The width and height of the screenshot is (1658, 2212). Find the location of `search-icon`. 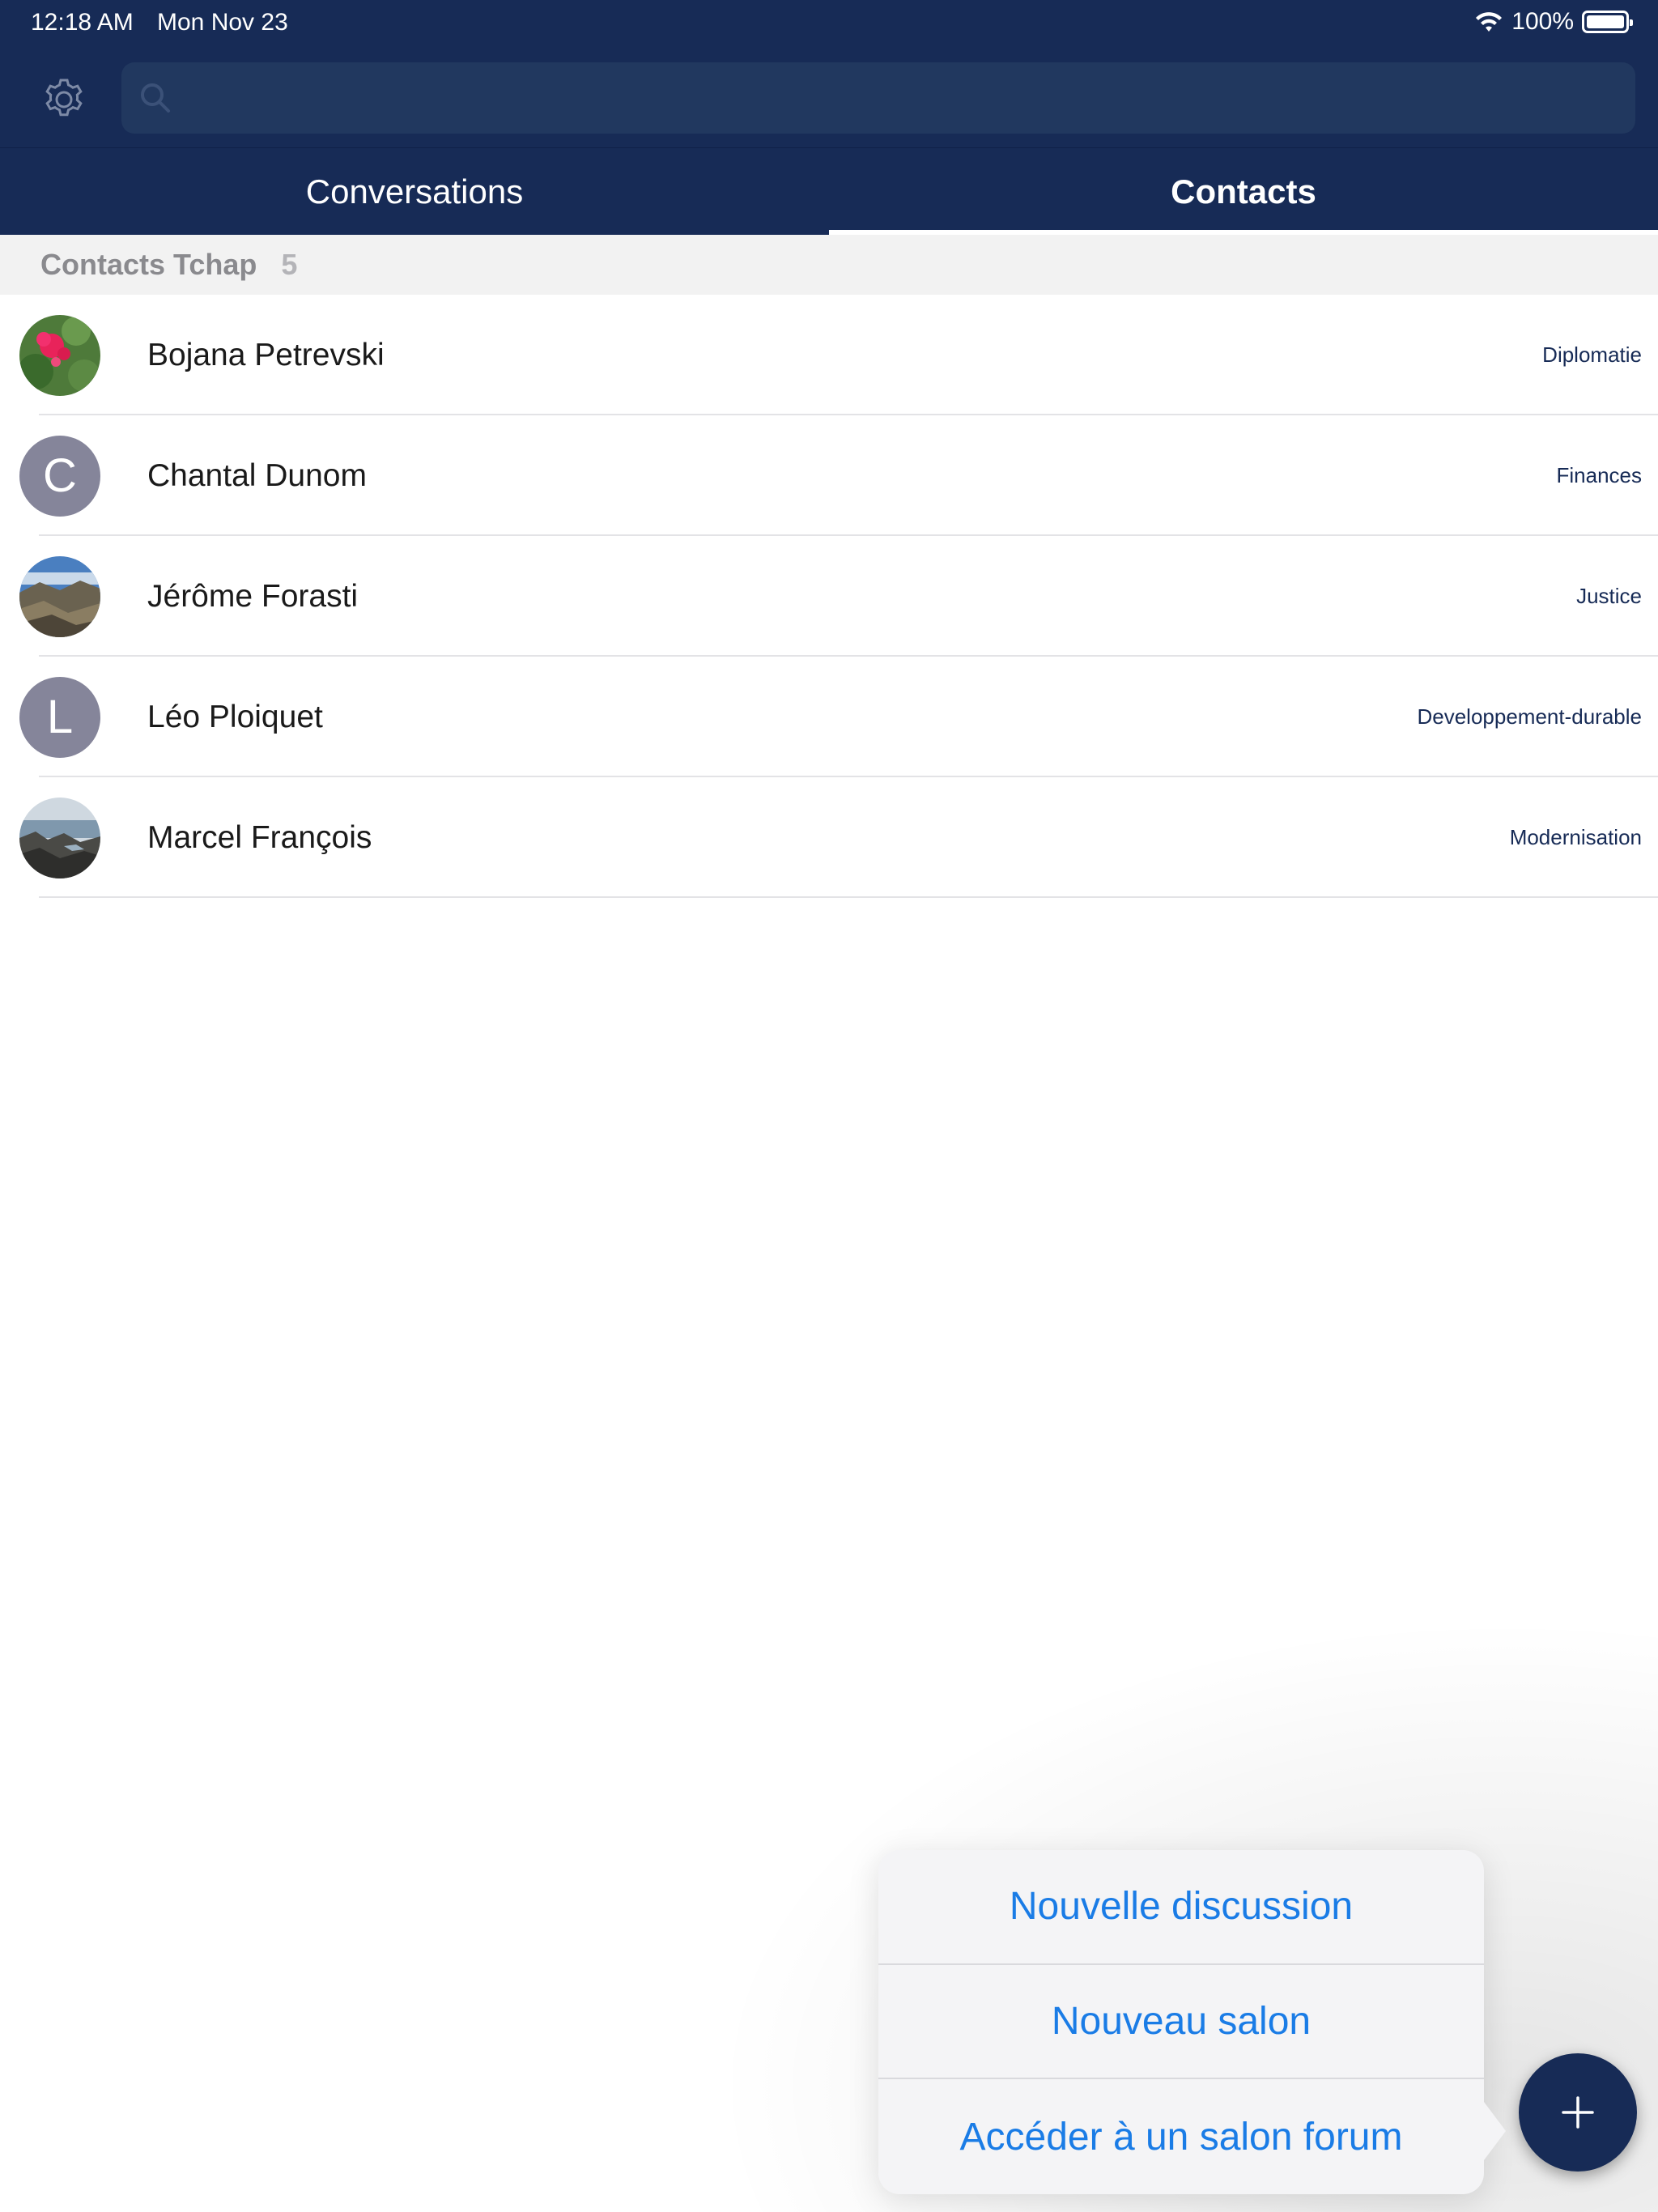

search-icon is located at coordinates (155, 98).